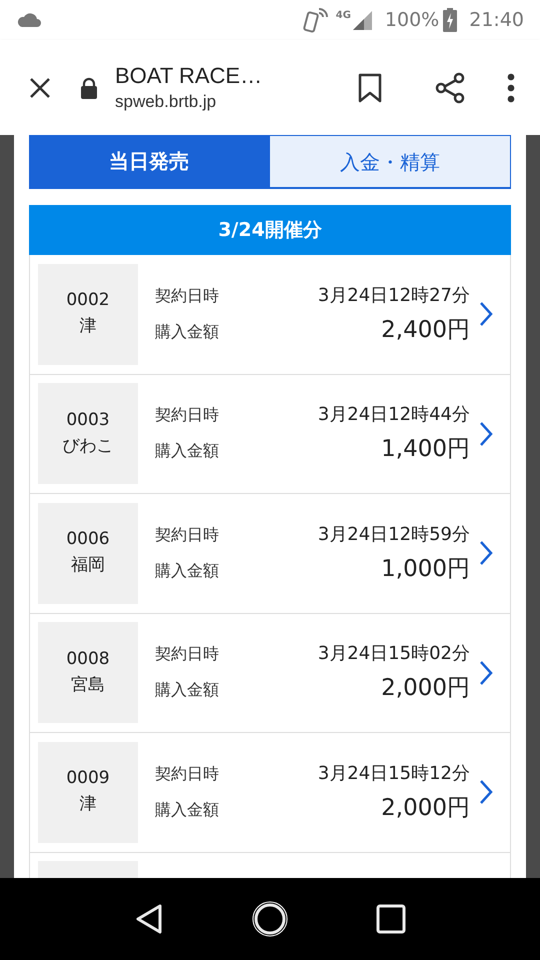 This screenshot has height=960, width=540. Describe the element at coordinates (394, 296) in the screenshot. I see `contract-datetime: 3月24日12時27分` at that location.